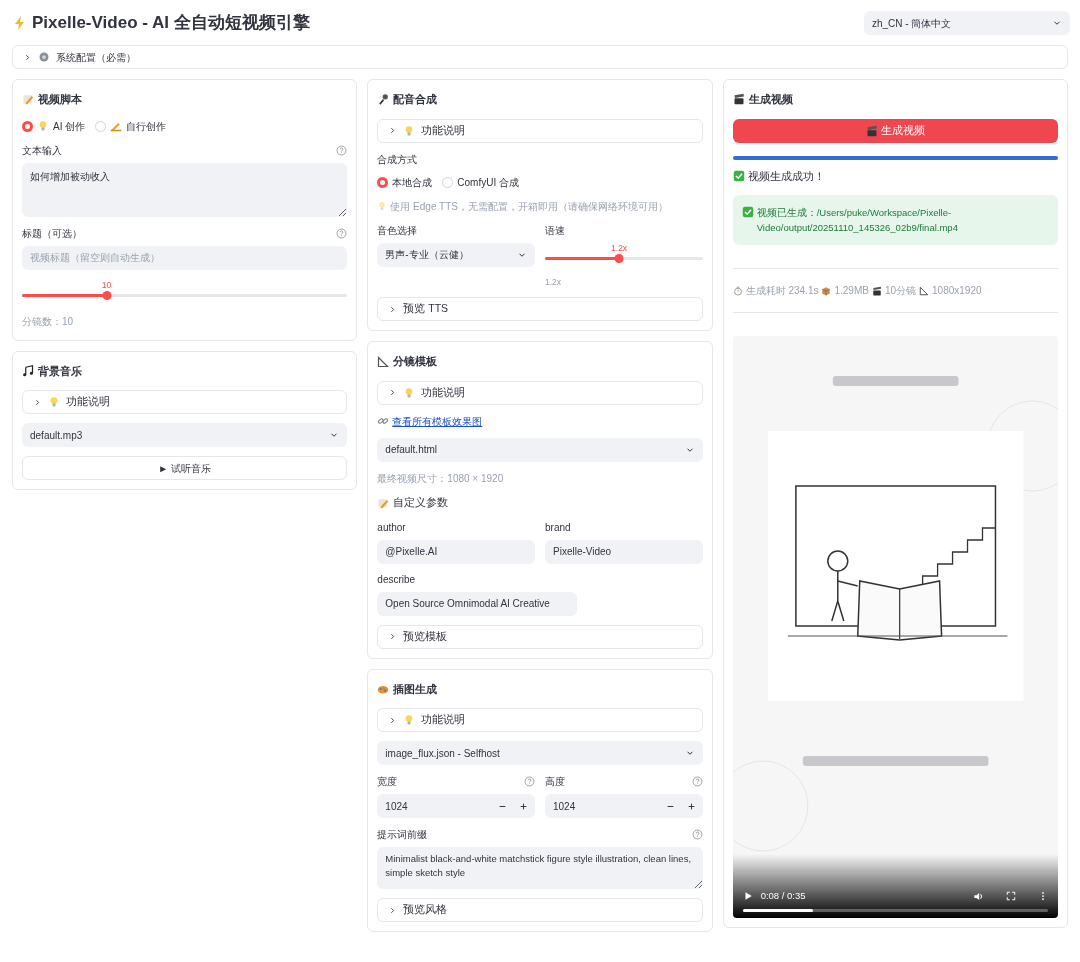 Image resolution: width=1080 pixels, height=962 pixels. I want to click on fullscreen-icon, so click(1011, 896).